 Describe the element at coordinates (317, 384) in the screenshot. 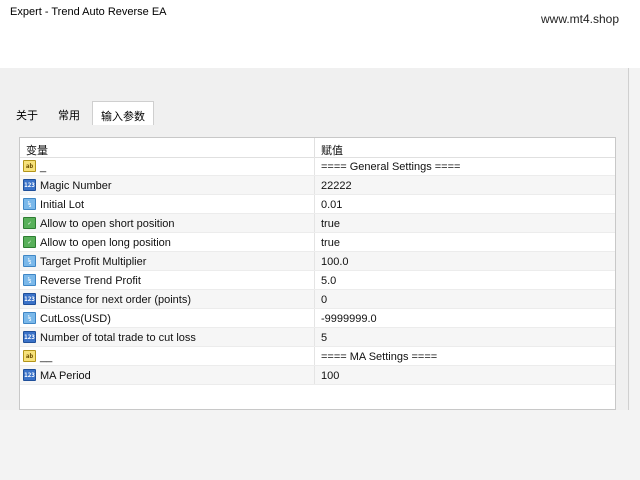

I see `row-divider` at that location.